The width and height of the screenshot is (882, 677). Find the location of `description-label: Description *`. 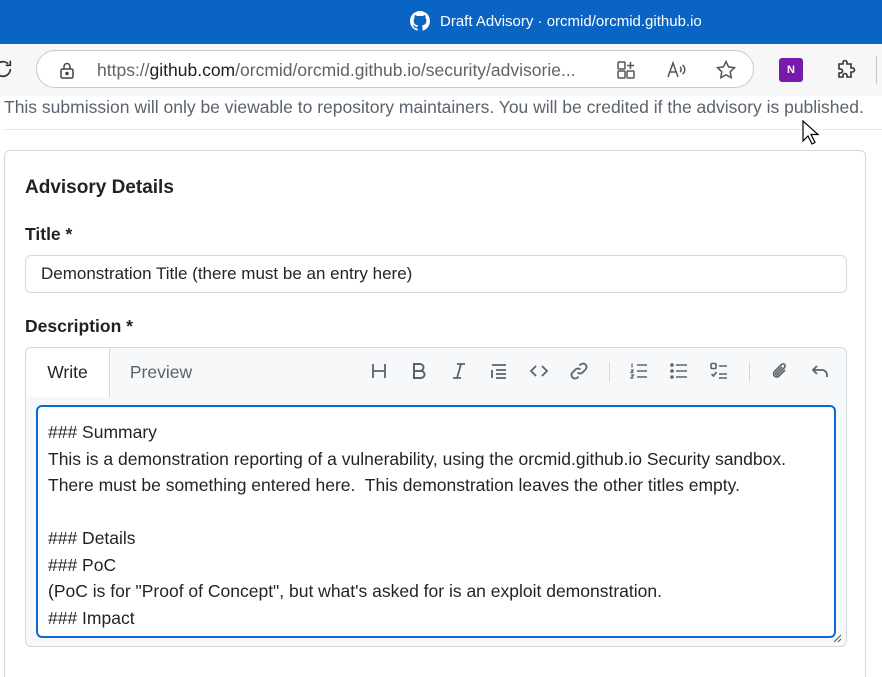

description-label: Description * is located at coordinates (79, 326).